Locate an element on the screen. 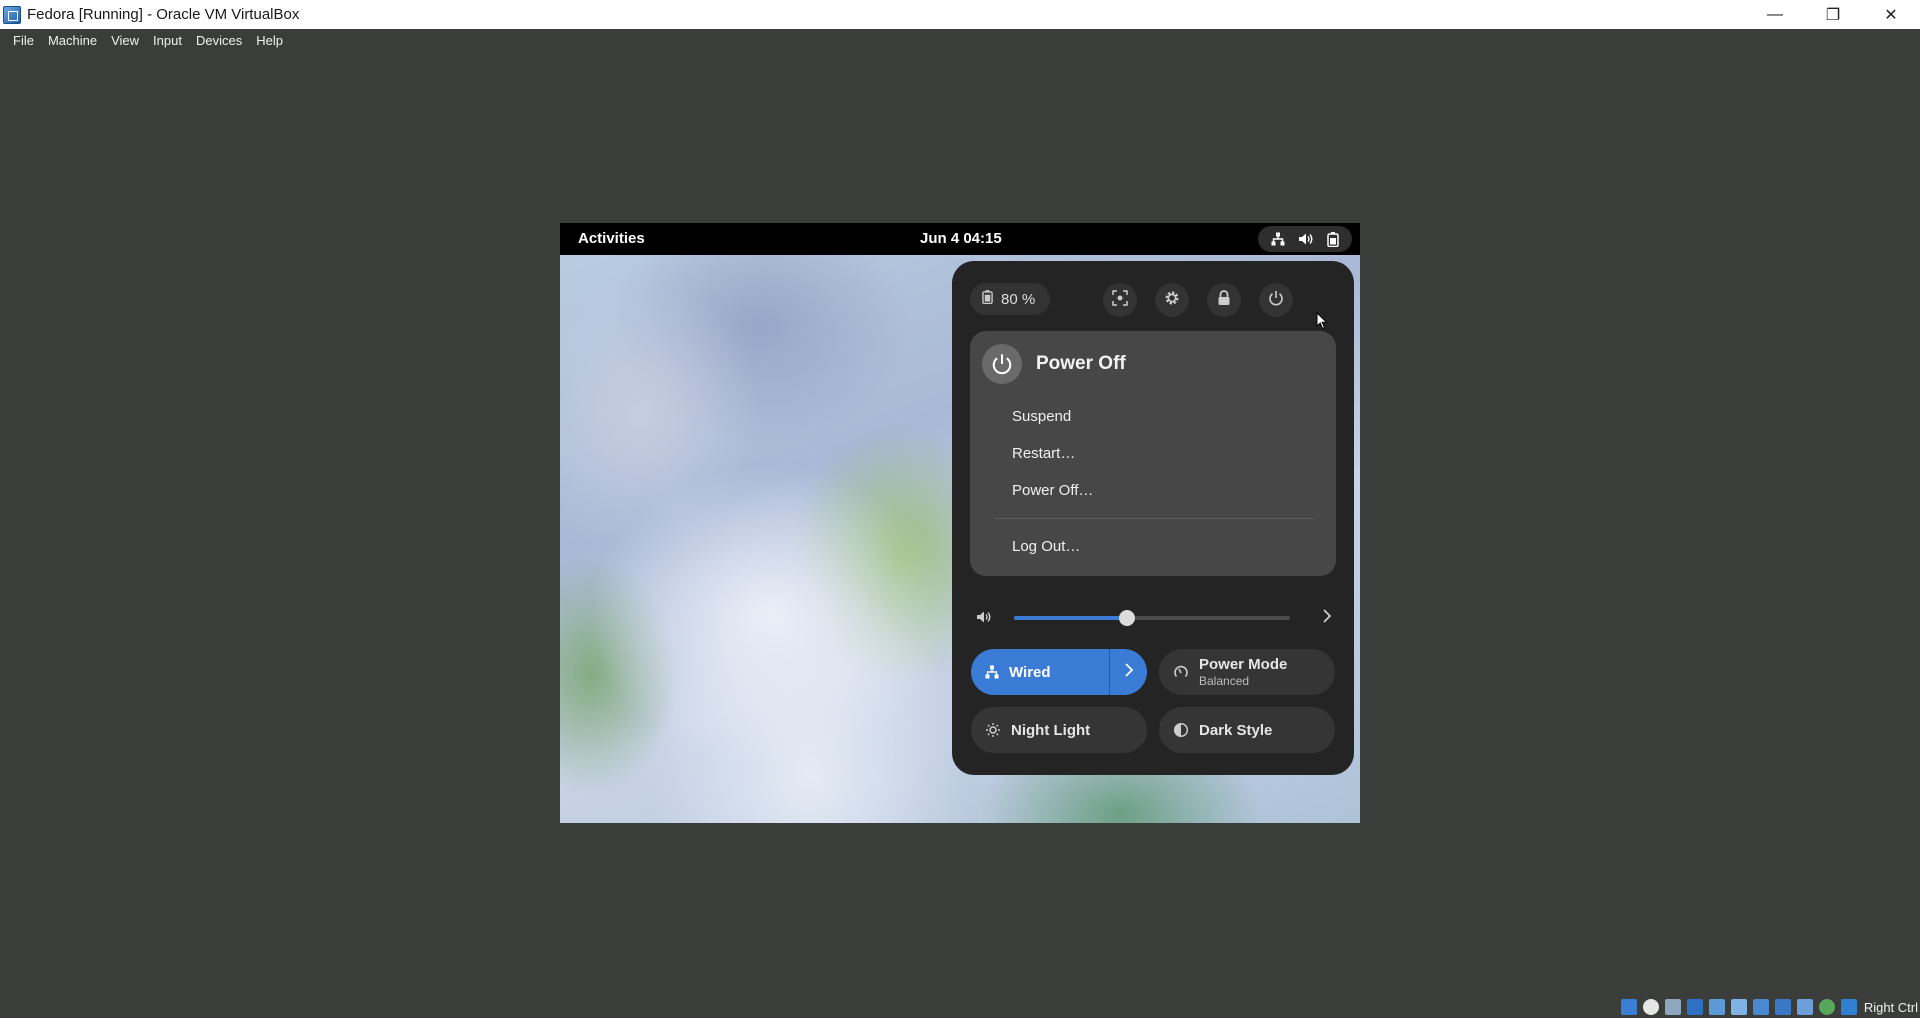 The height and width of the screenshot is (1018, 1920). lock-icon is located at coordinates (1224, 300).